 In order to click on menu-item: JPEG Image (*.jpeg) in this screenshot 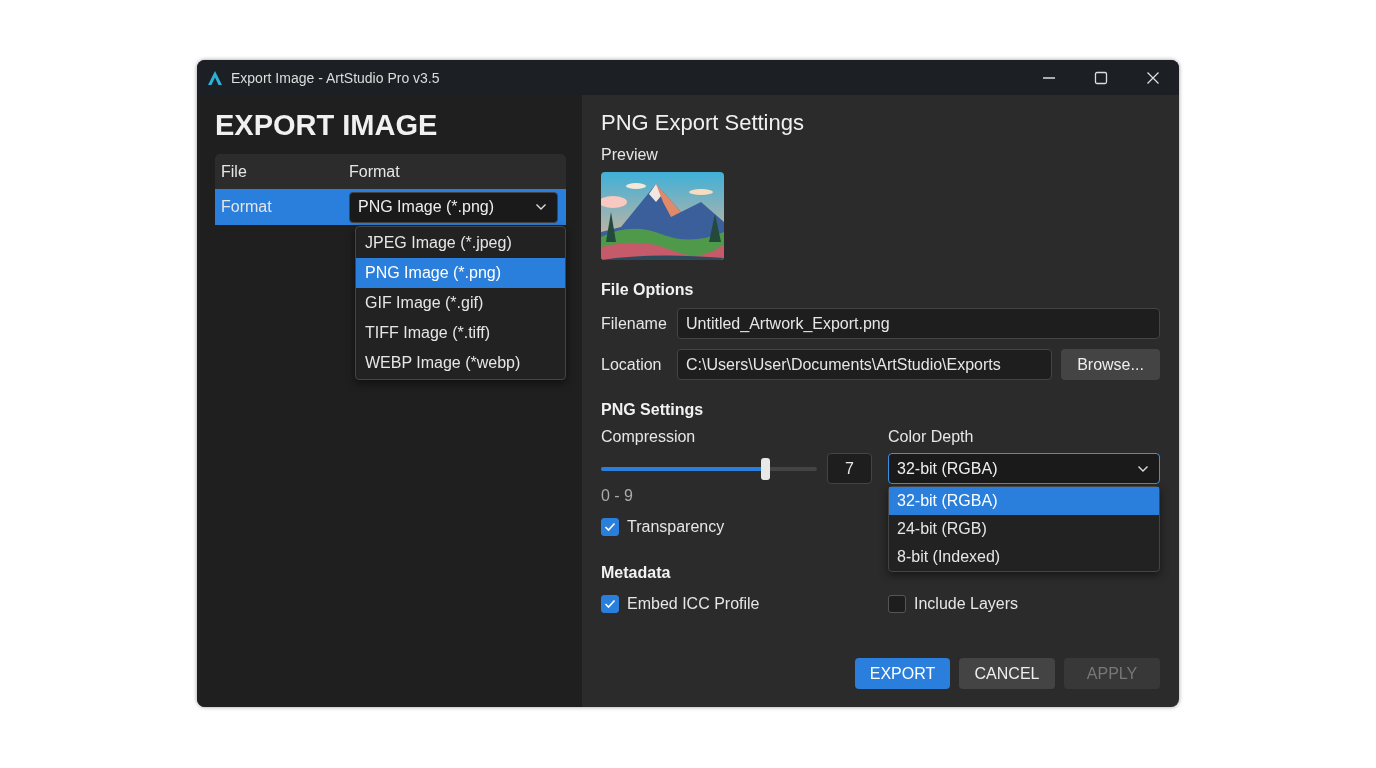, I will do `click(460, 243)`.